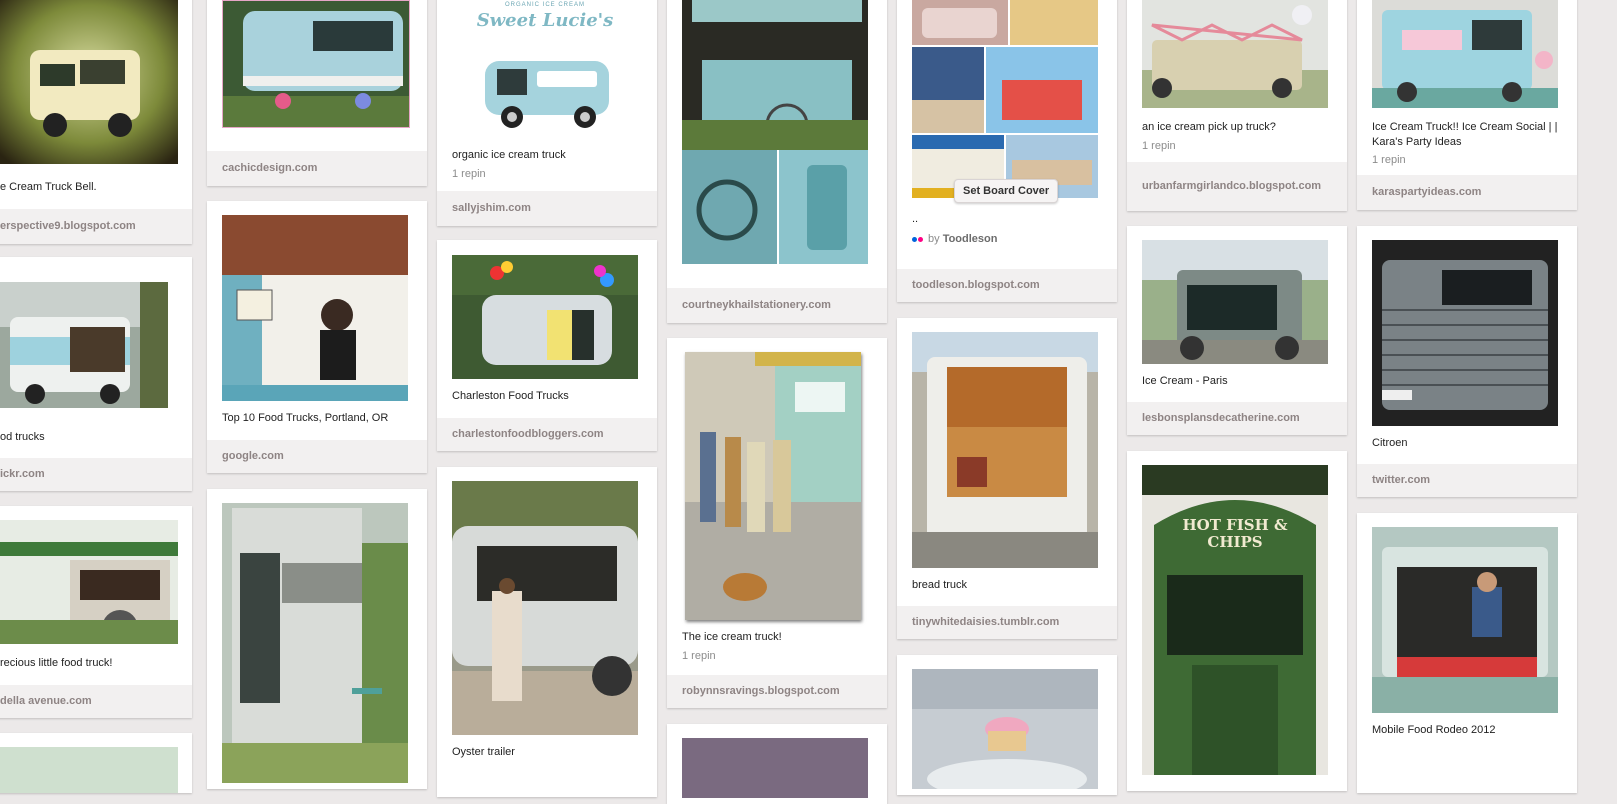 The width and height of the screenshot is (1617, 804). Describe the element at coordinates (509, 155) in the screenshot. I see `pin-description: organic ice cream truck` at that location.